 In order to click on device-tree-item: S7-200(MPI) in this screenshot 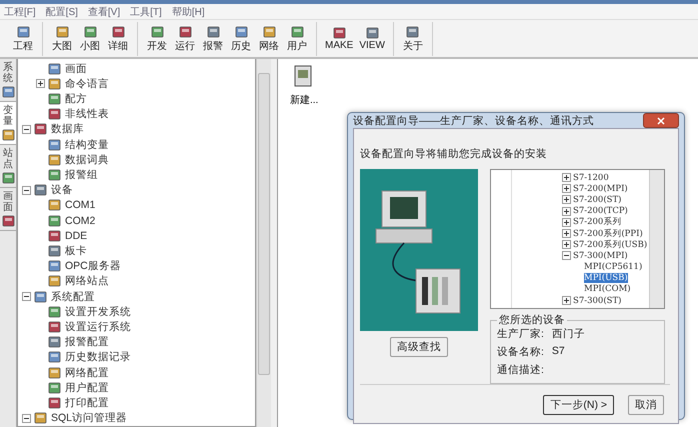, I will do `click(605, 188)`.